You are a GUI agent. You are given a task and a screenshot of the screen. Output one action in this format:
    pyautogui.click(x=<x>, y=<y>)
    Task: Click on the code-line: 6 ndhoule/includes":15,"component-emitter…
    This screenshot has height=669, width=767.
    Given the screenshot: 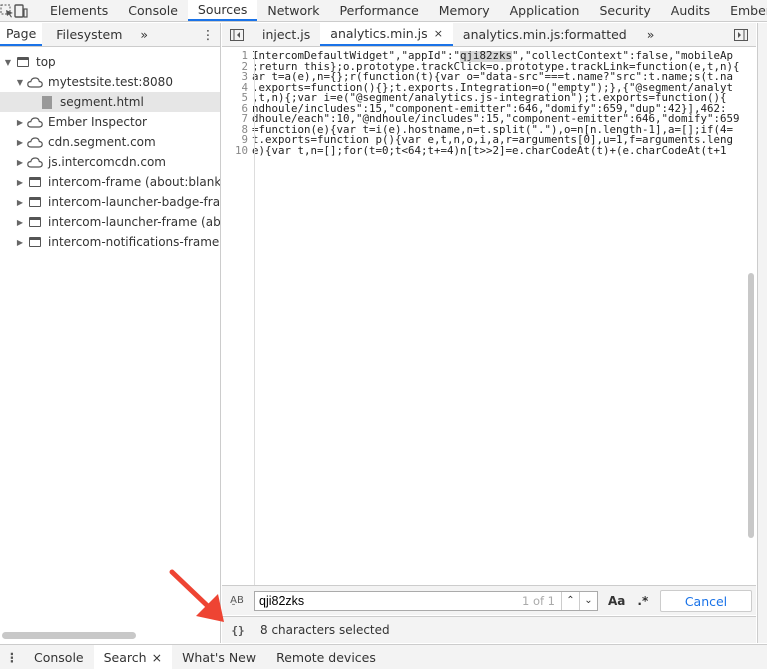 What is the action you would take?
    pyautogui.click(x=489, y=109)
    